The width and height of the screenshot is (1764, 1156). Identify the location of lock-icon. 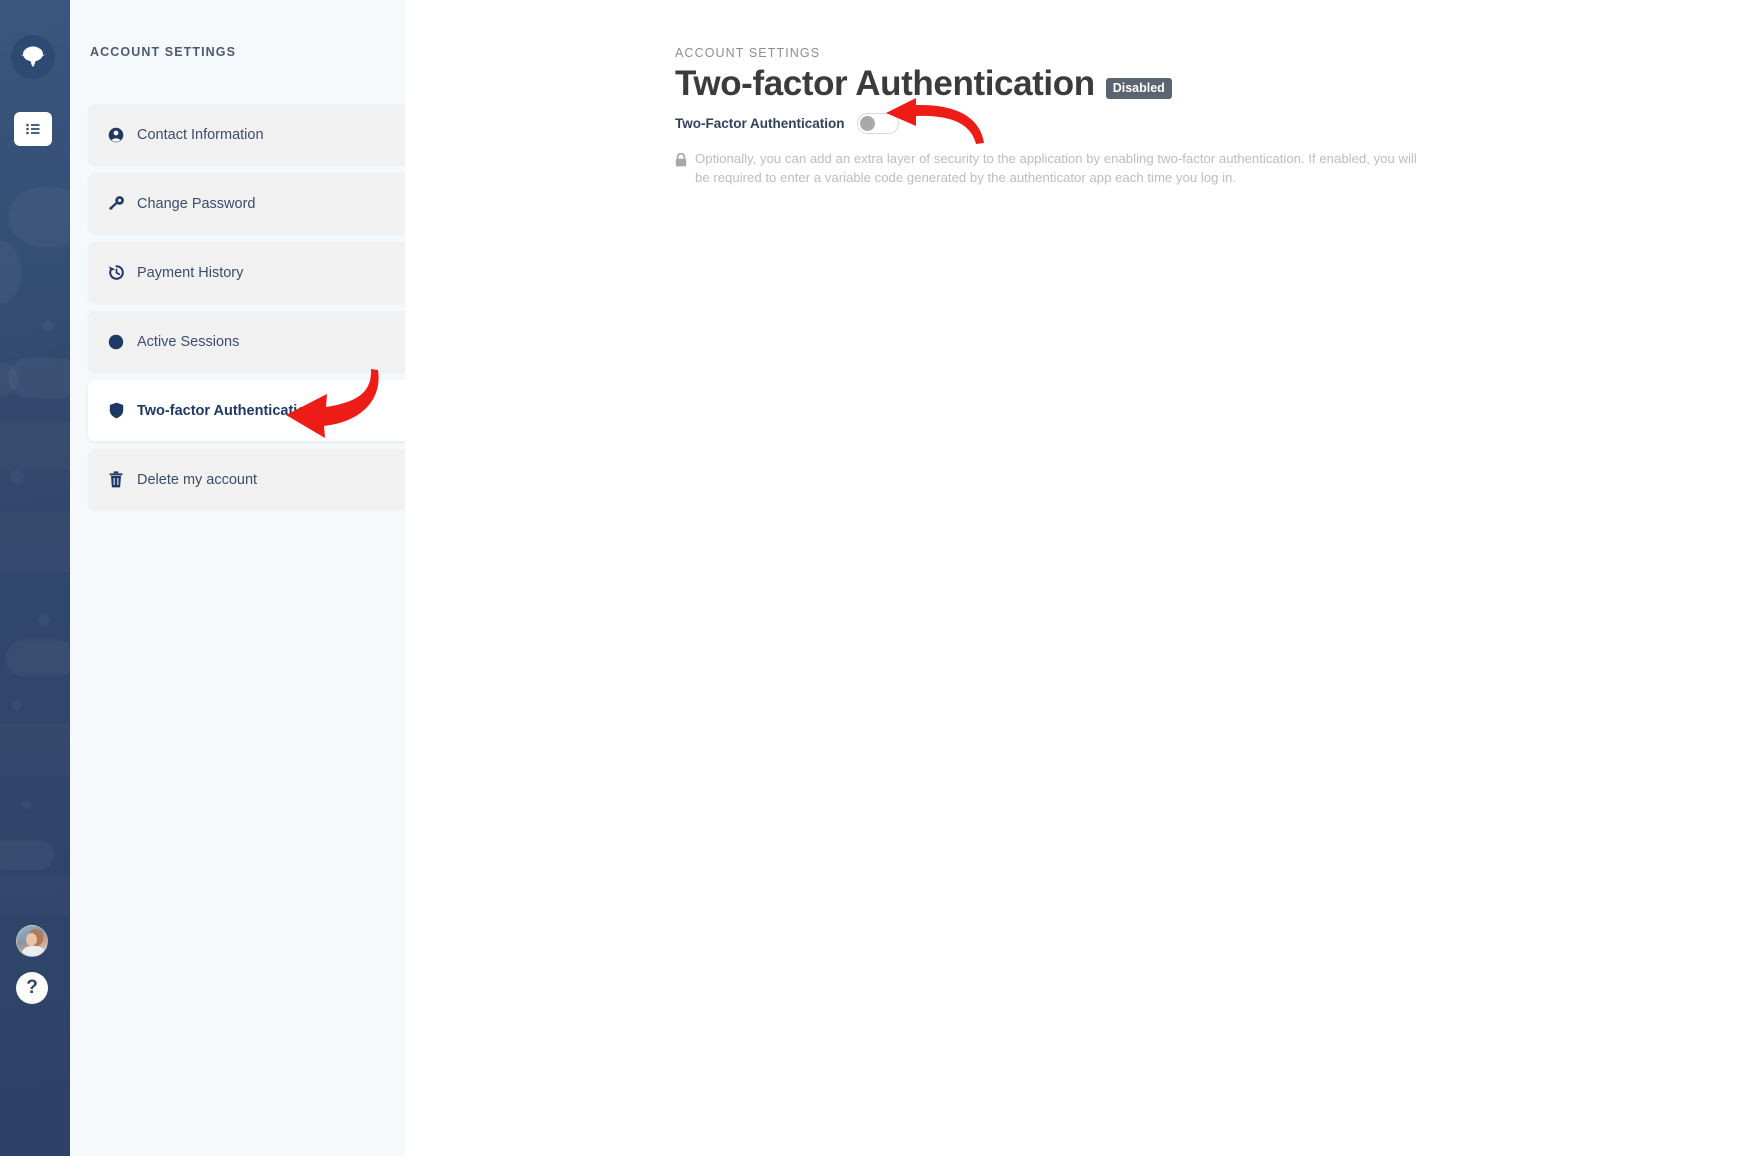
(681, 169).